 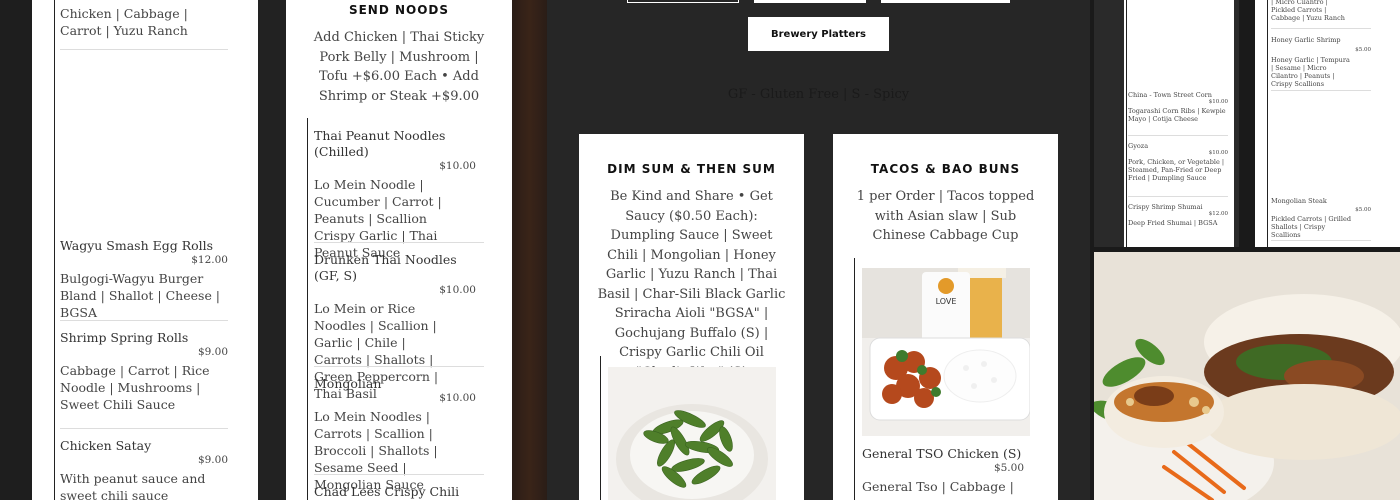 What do you see at coordinates (946, 352) in the screenshot?
I see `general-tso-photo: LOVE` at bounding box center [946, 352].